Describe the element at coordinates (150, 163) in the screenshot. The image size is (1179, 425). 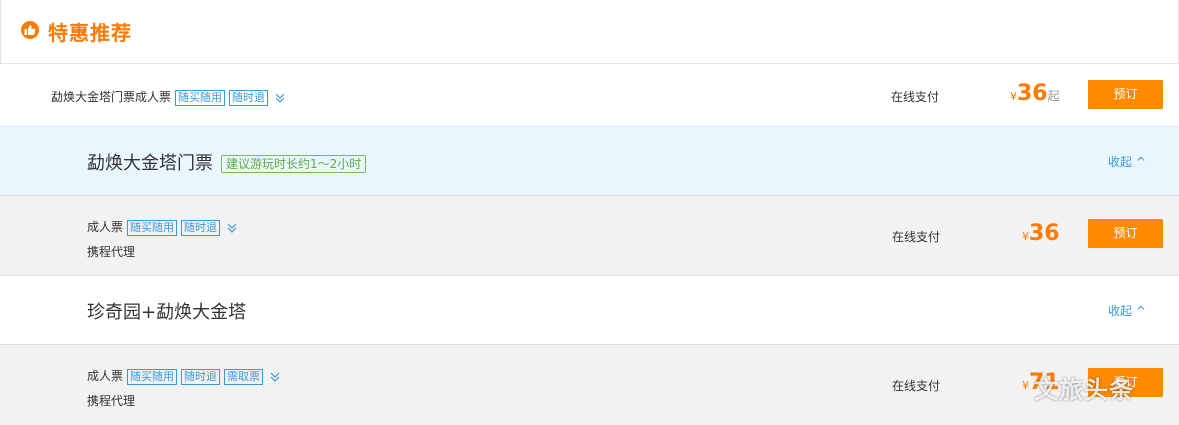
I see `group-title: 勐焕大金塔门票` at that location.